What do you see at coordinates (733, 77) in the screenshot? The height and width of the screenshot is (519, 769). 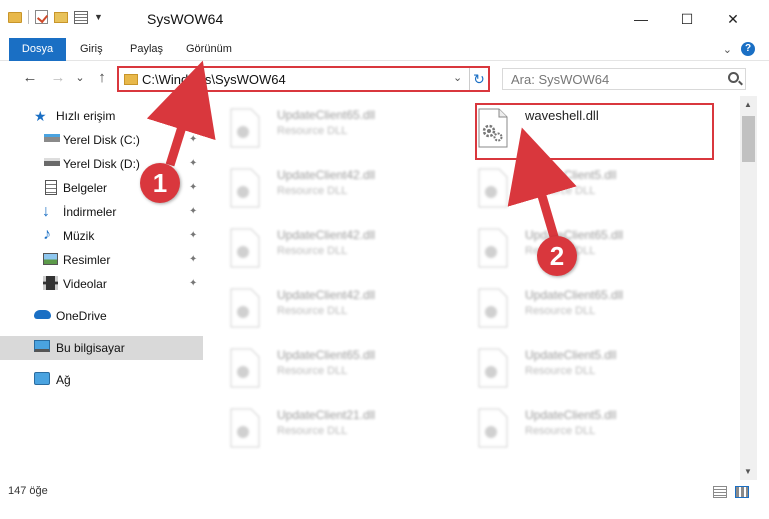 I see `search-icon` at bounding box center [733, 77].